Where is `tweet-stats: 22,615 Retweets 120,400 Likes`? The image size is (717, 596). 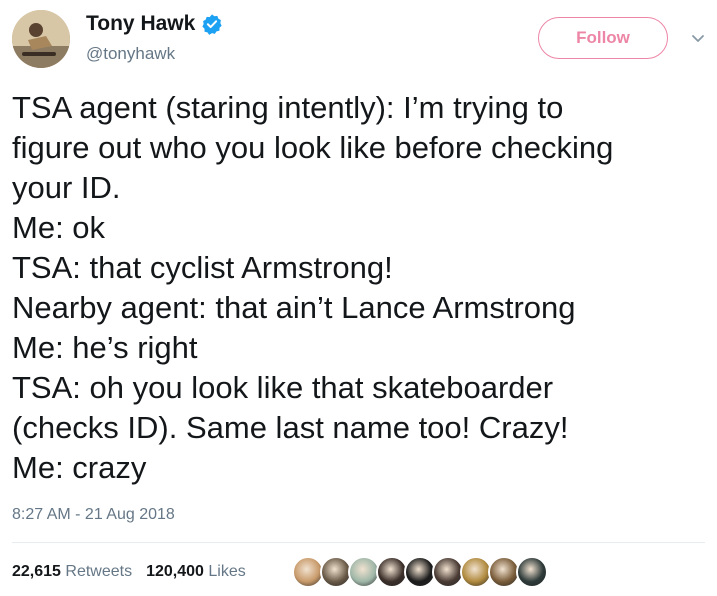
tweet-stats: 22,615 Retweets 120,400 Likes is located at coordinates (129, 572).